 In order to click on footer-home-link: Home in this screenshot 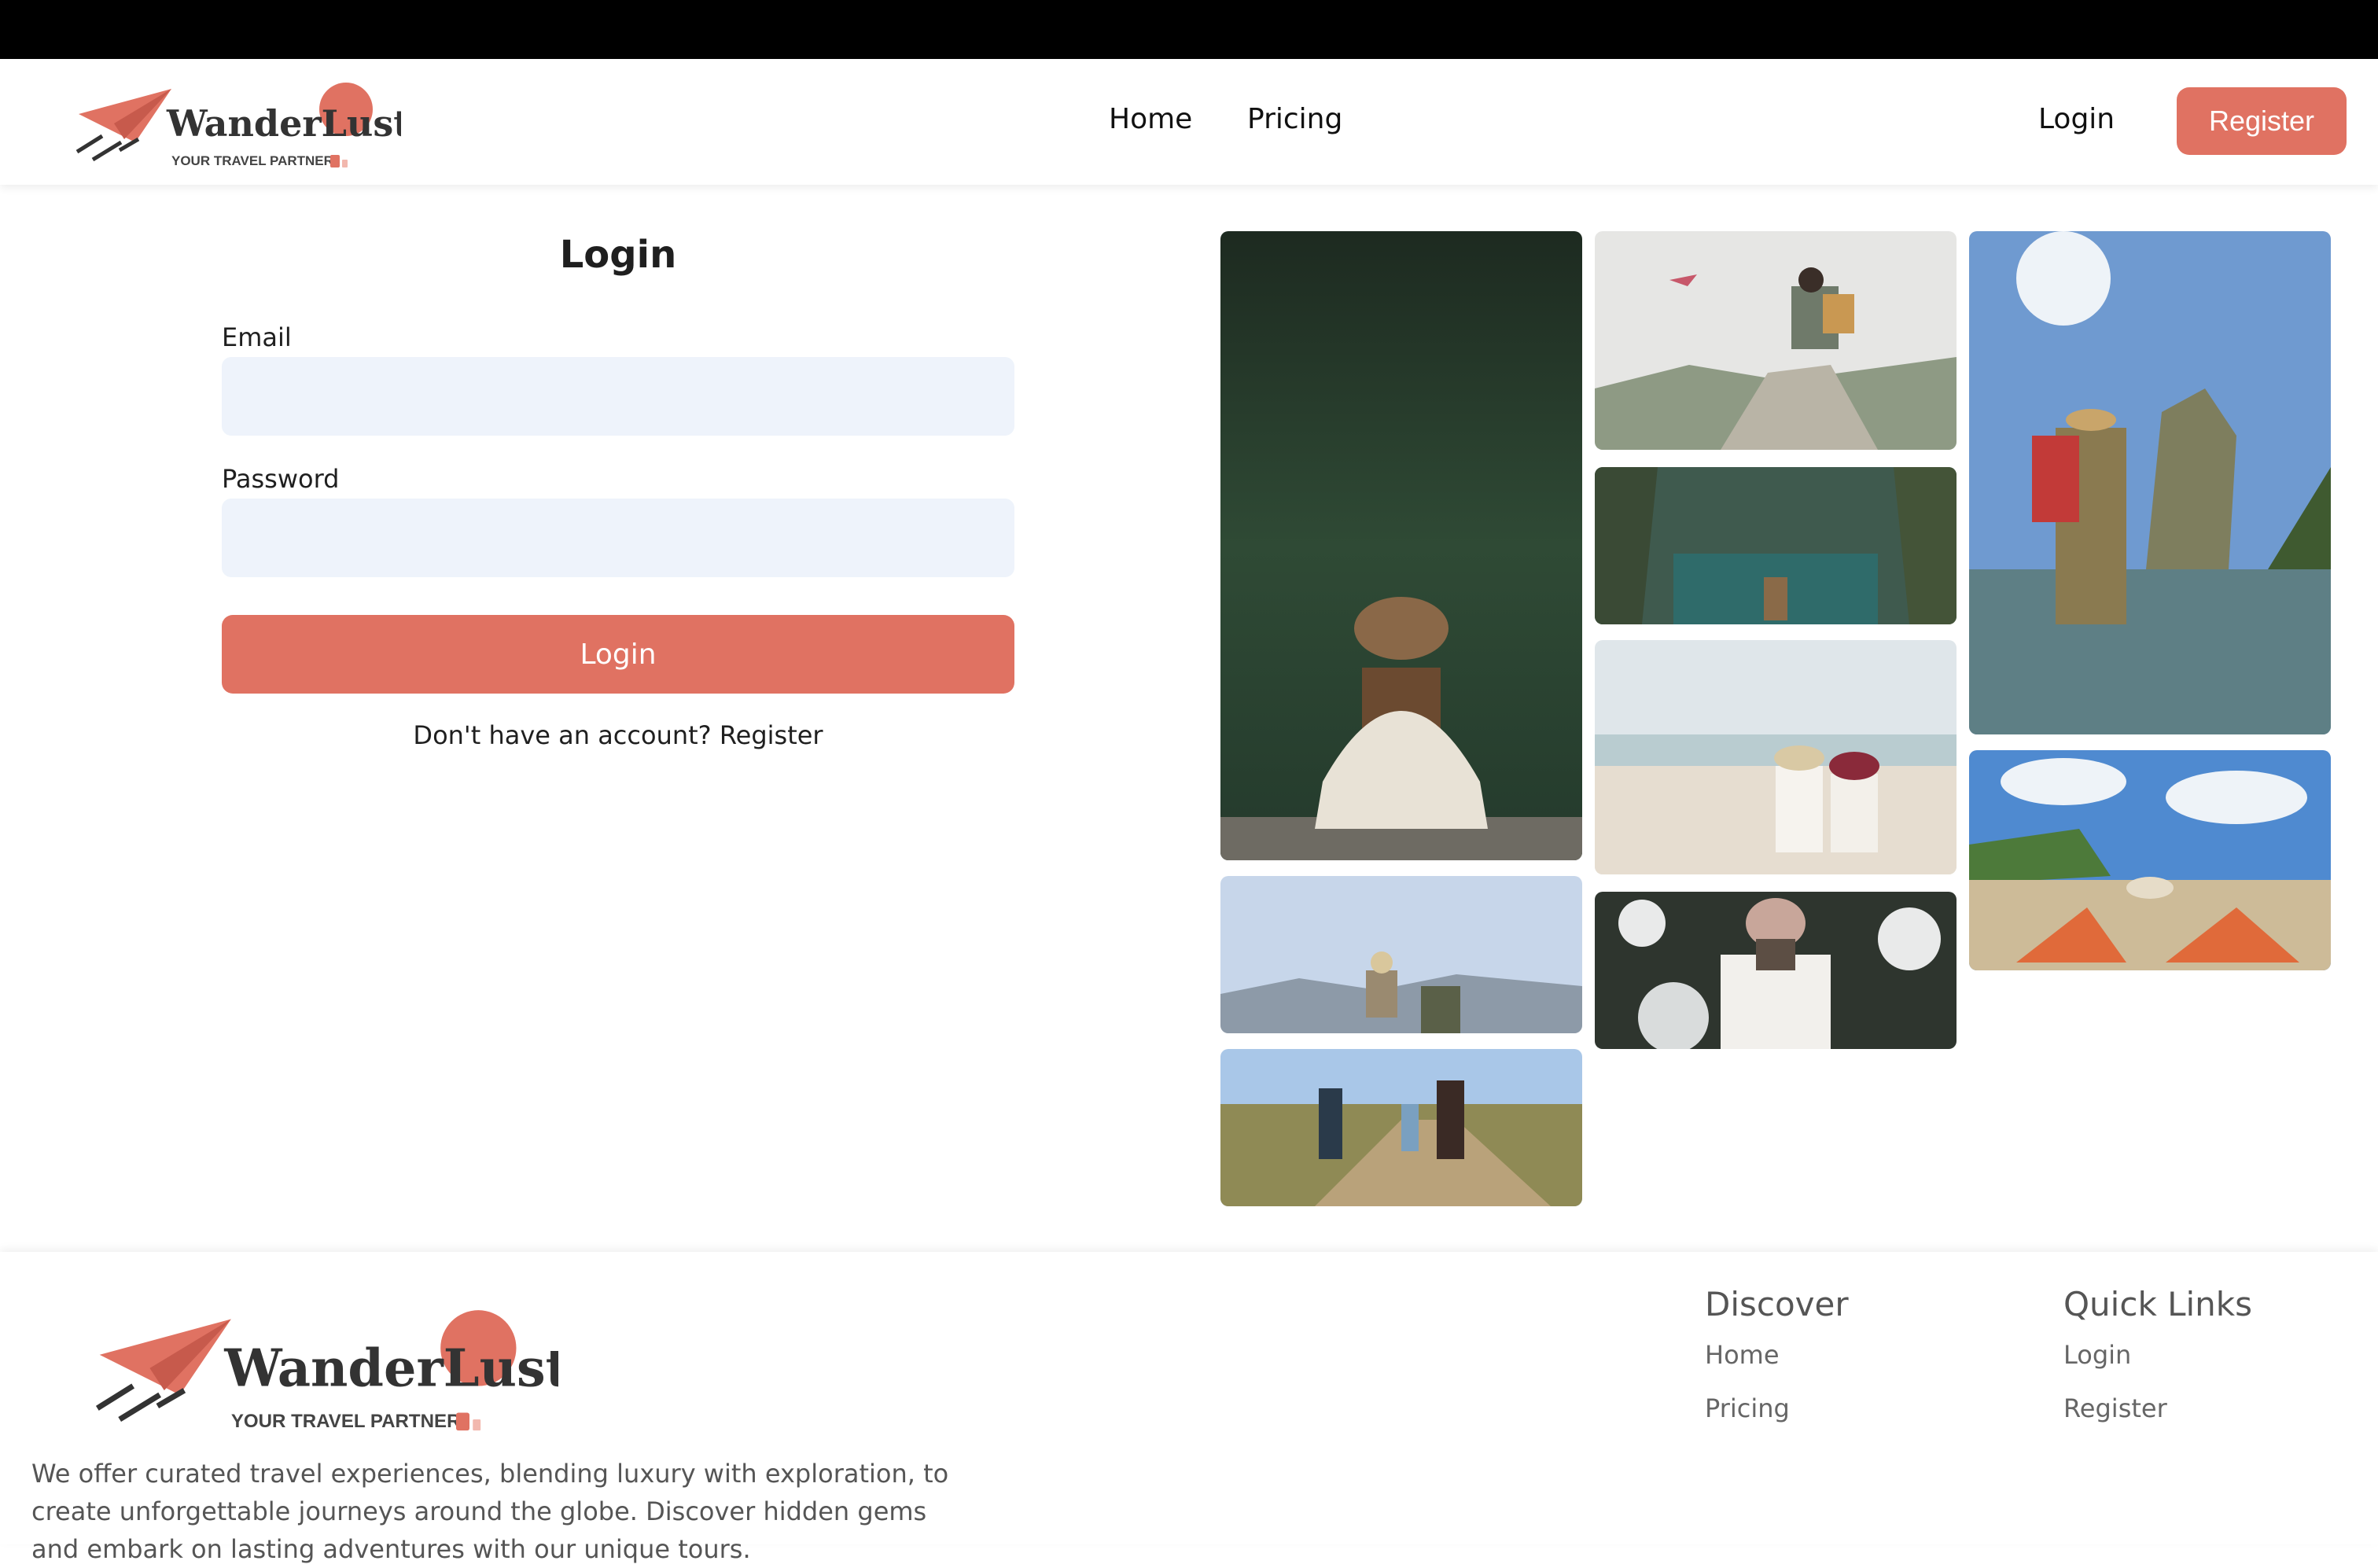, I will do `click(1742, 1355)`.